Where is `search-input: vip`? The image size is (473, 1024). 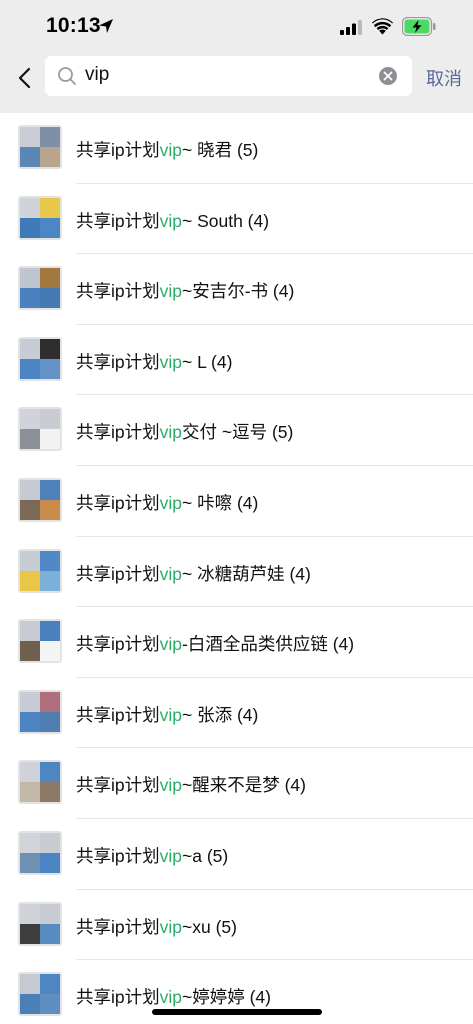
search-input: vip is located at coordinates (228, 76).